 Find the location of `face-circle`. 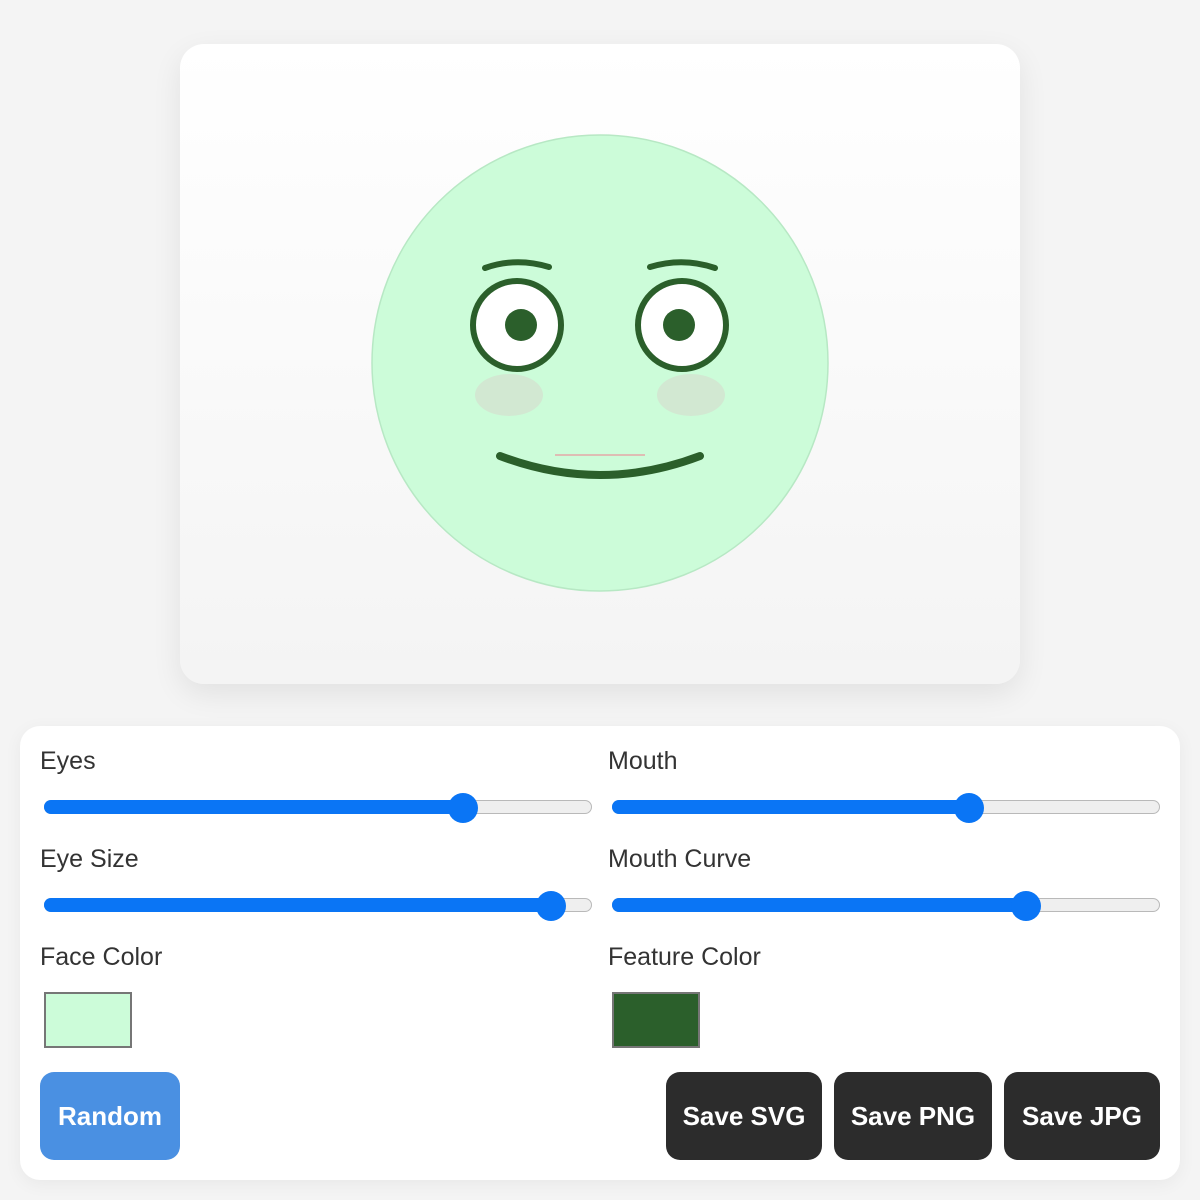

face-circle is located at coordinates (600, 363).